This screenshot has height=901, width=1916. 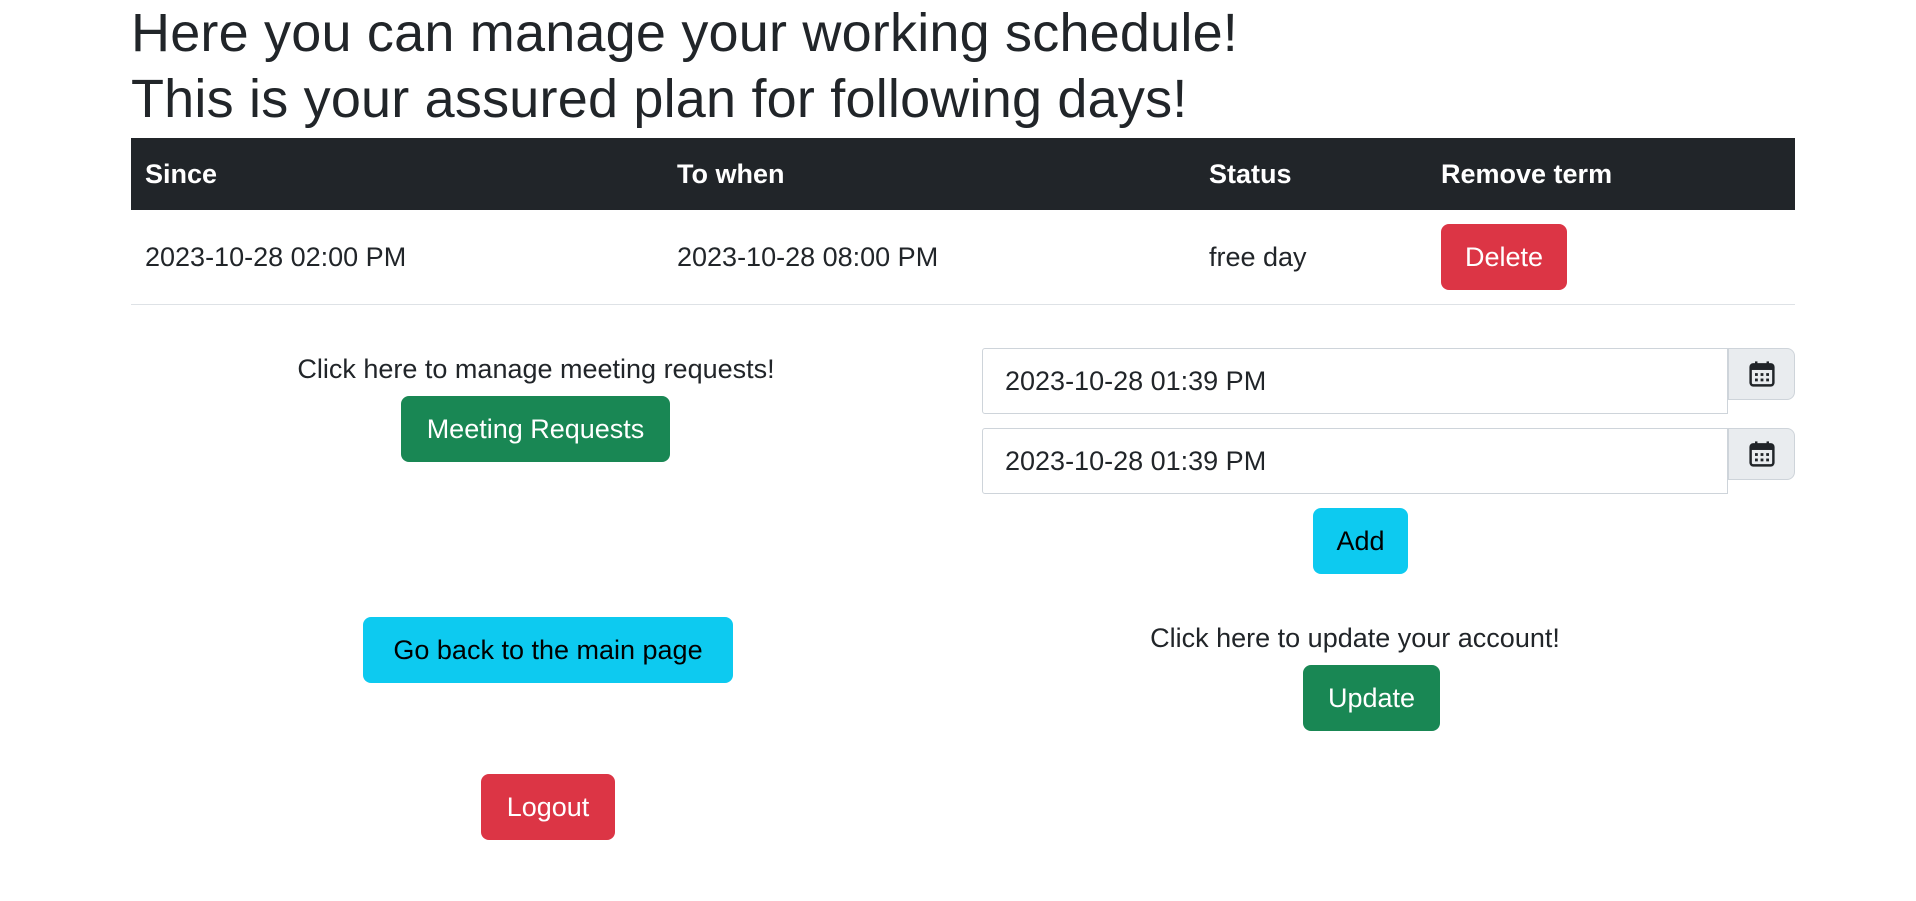 What do you see at coordinates (929, 257) in the screenshot?
I see `cell-to-when: 2023-10-28 08:00 PM` at bounding box center [929, 257].